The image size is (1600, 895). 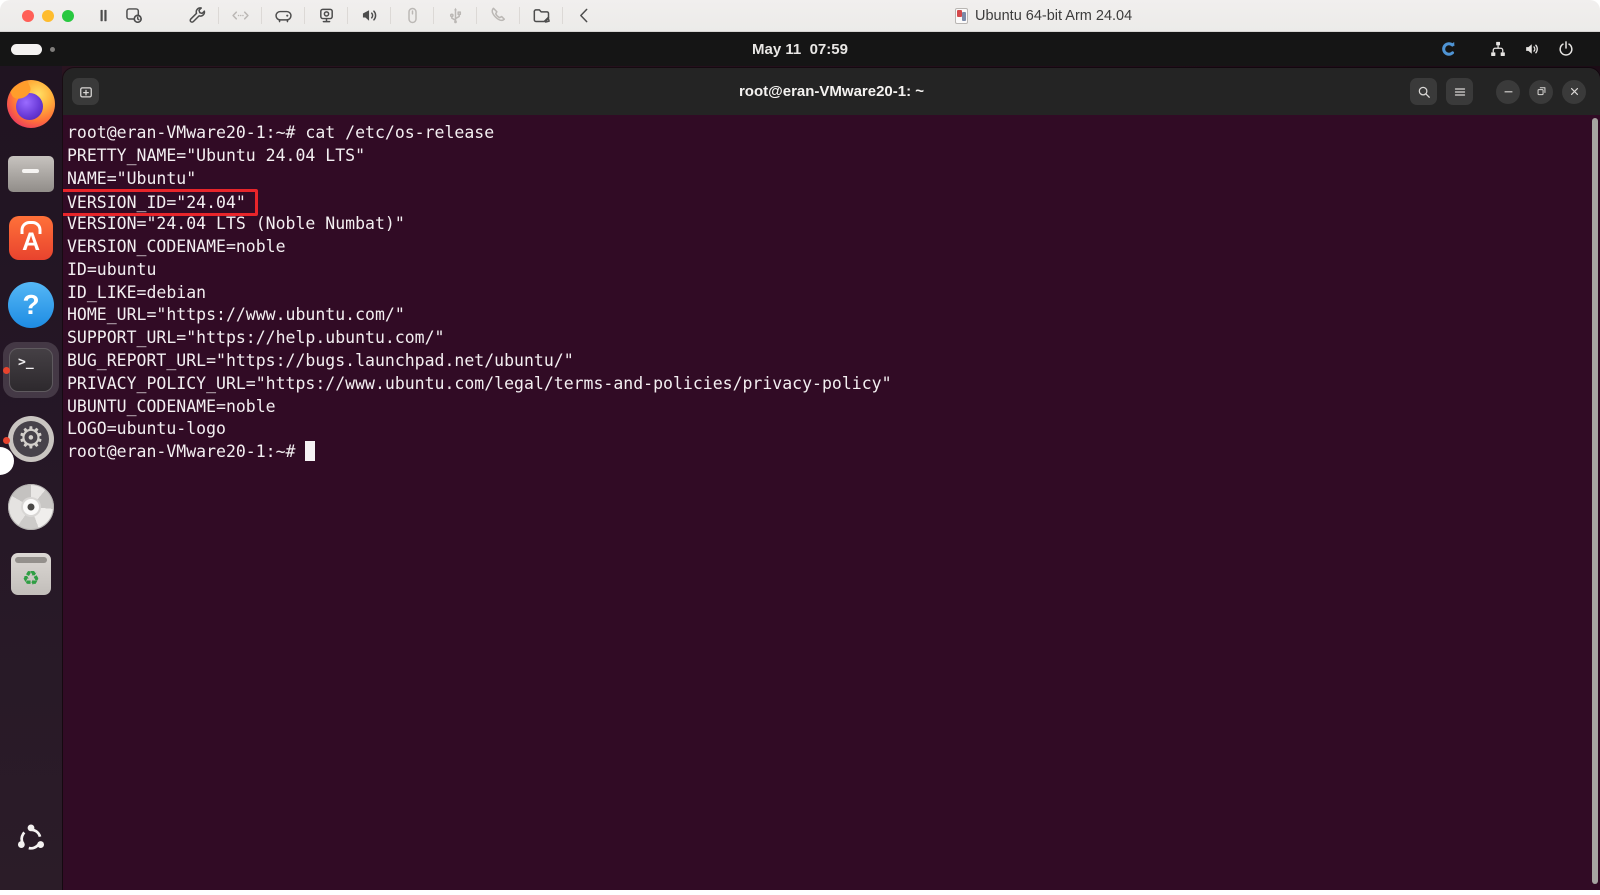 I want to click on clock: May 11 07:59, so click(x=800, y=49).